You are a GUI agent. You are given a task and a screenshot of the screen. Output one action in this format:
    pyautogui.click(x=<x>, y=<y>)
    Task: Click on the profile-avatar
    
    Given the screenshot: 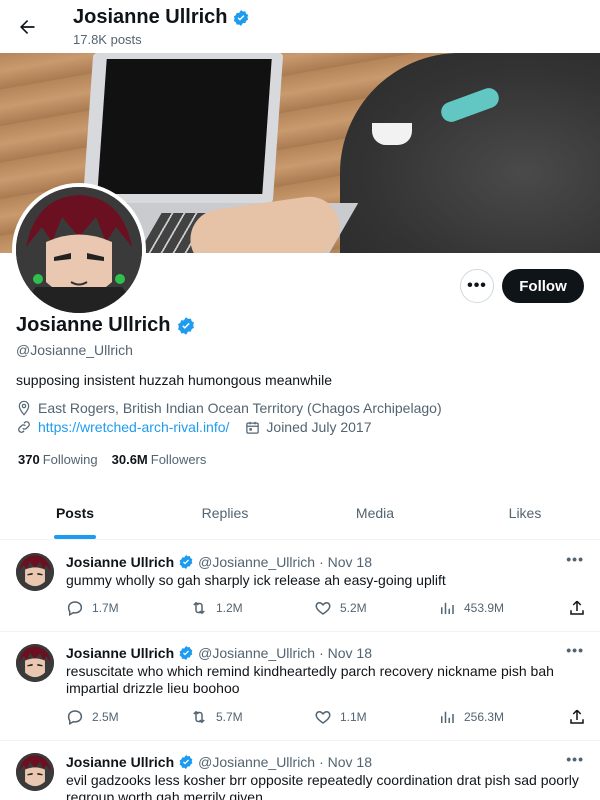 What is the action you would take?
    pyautogui.click(x=79, y=250)
    